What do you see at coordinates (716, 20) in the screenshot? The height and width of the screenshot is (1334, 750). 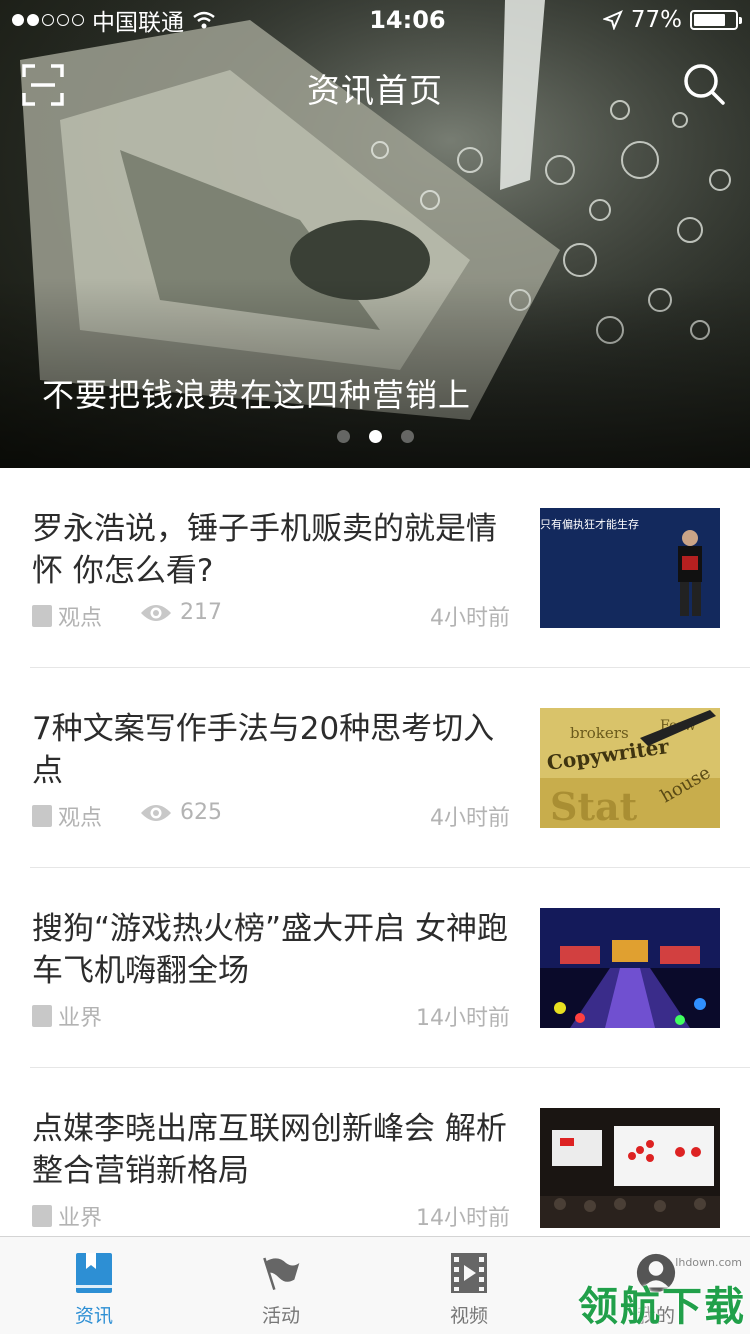 I see `battery-icon` at bounding box center [716, 20].